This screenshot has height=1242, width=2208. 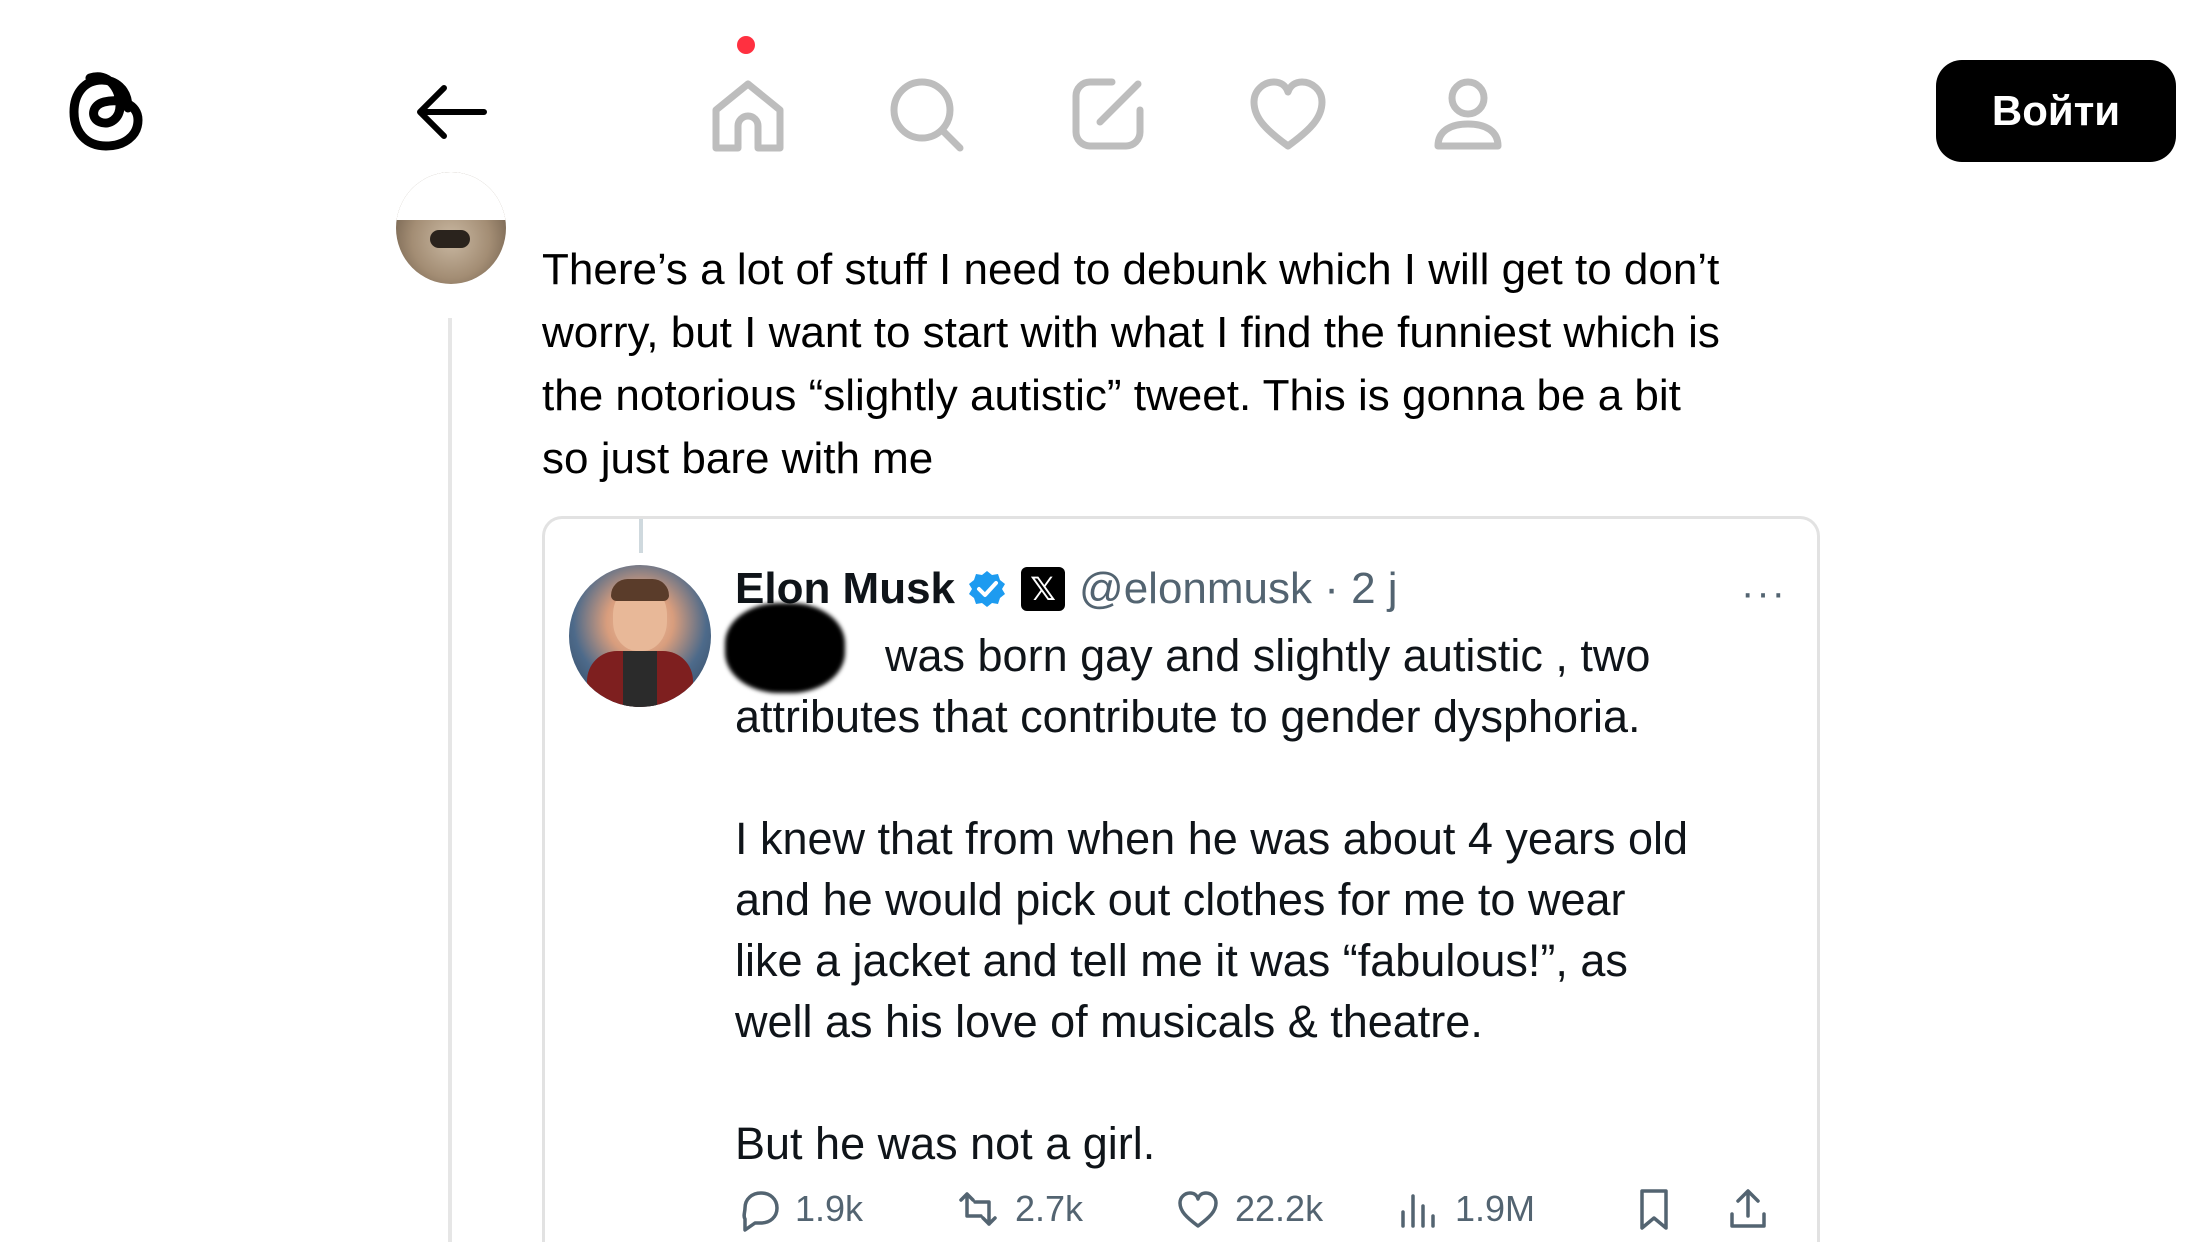 I want to click on reply-count: 1.9k, so click(x=829, y=1208).